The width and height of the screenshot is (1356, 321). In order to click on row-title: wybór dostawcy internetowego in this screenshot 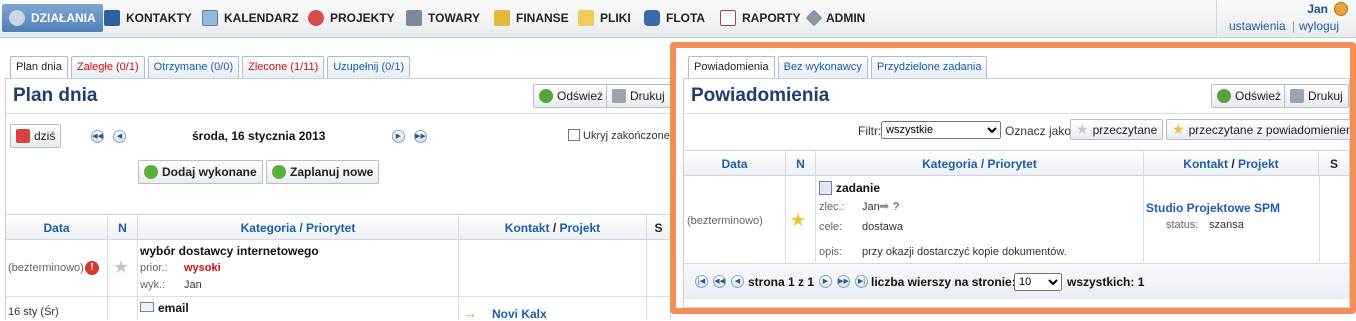, I will do `click(229, 251)`.